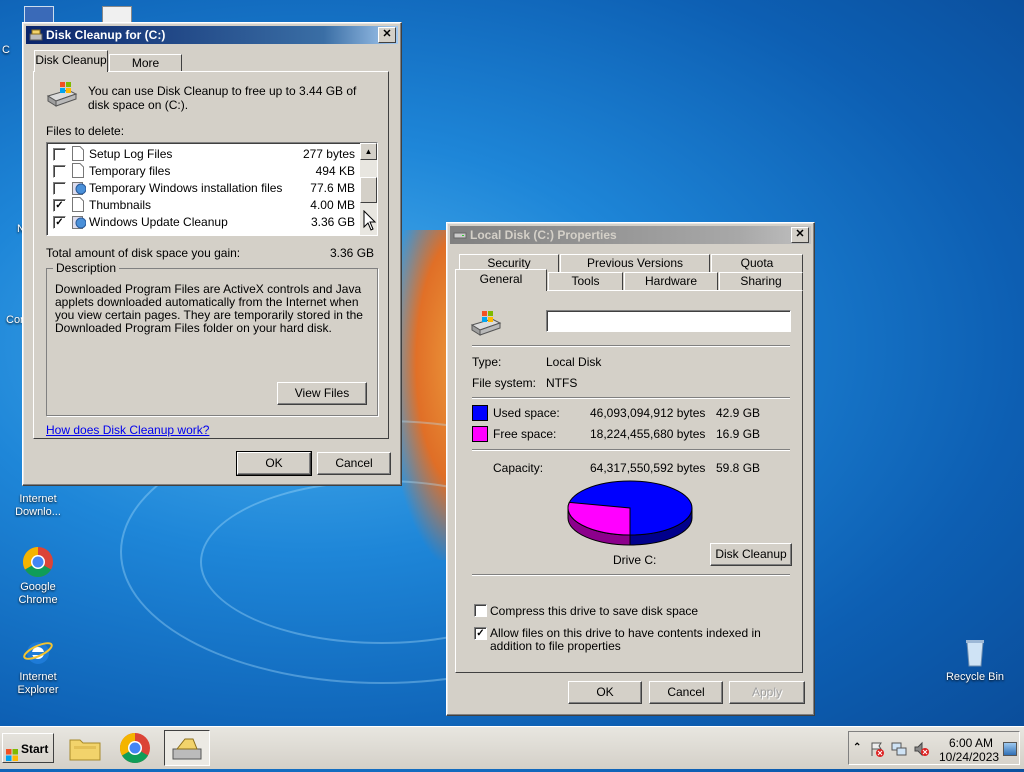  What do you see at coordinates (648, 434) in the screenshot?
I see `free-space-bytes: 18,224,455,680 bytes` at bounding box center [648, 434].